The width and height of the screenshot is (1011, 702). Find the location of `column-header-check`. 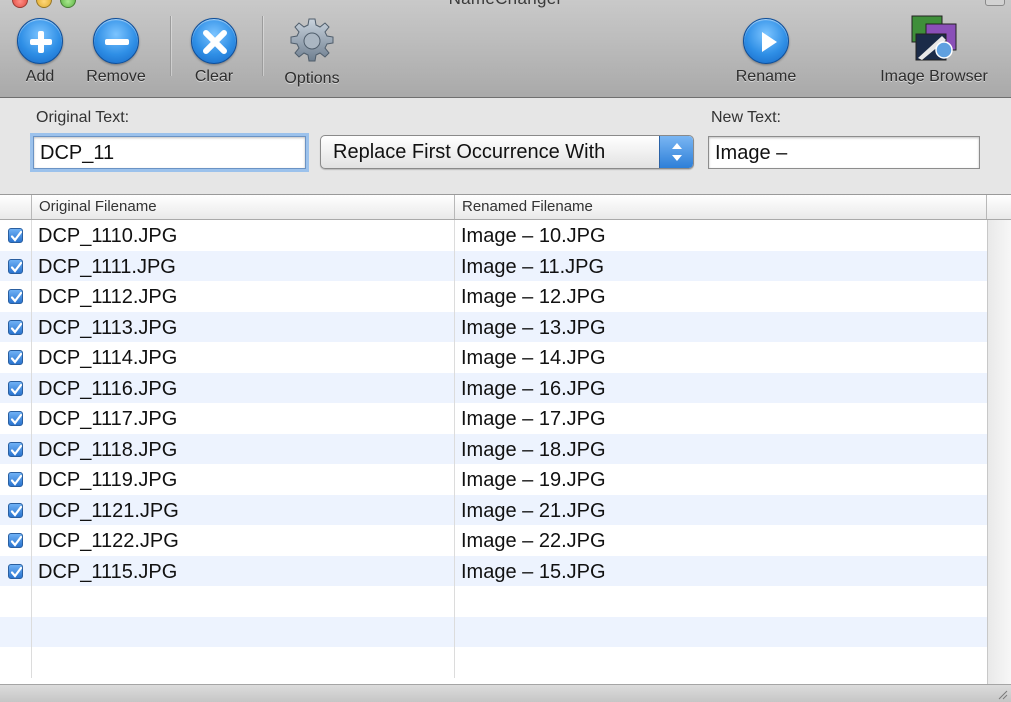

column-header-check is located at coordinates (16, 207).